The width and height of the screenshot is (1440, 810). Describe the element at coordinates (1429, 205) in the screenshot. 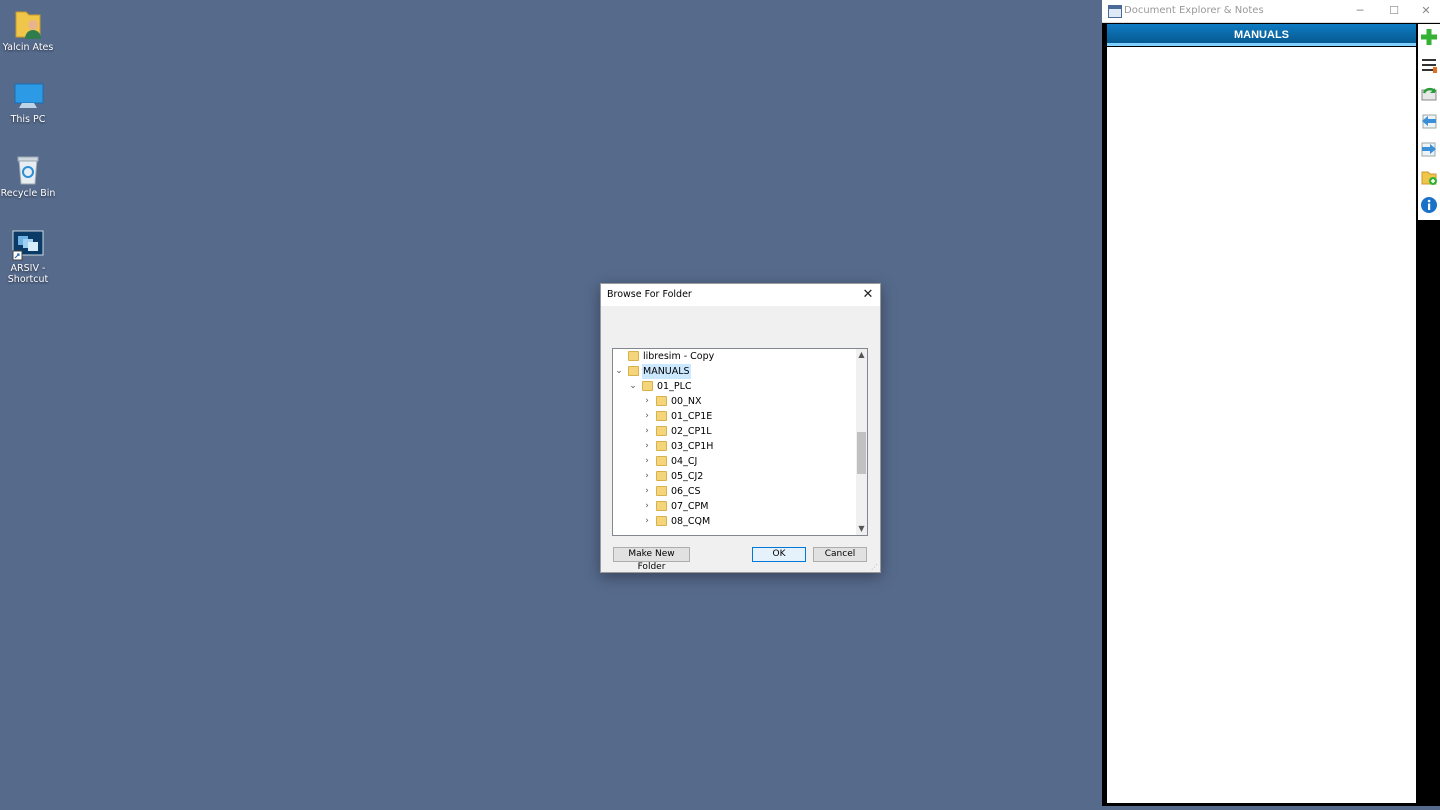

I see `info-icon` at that location.